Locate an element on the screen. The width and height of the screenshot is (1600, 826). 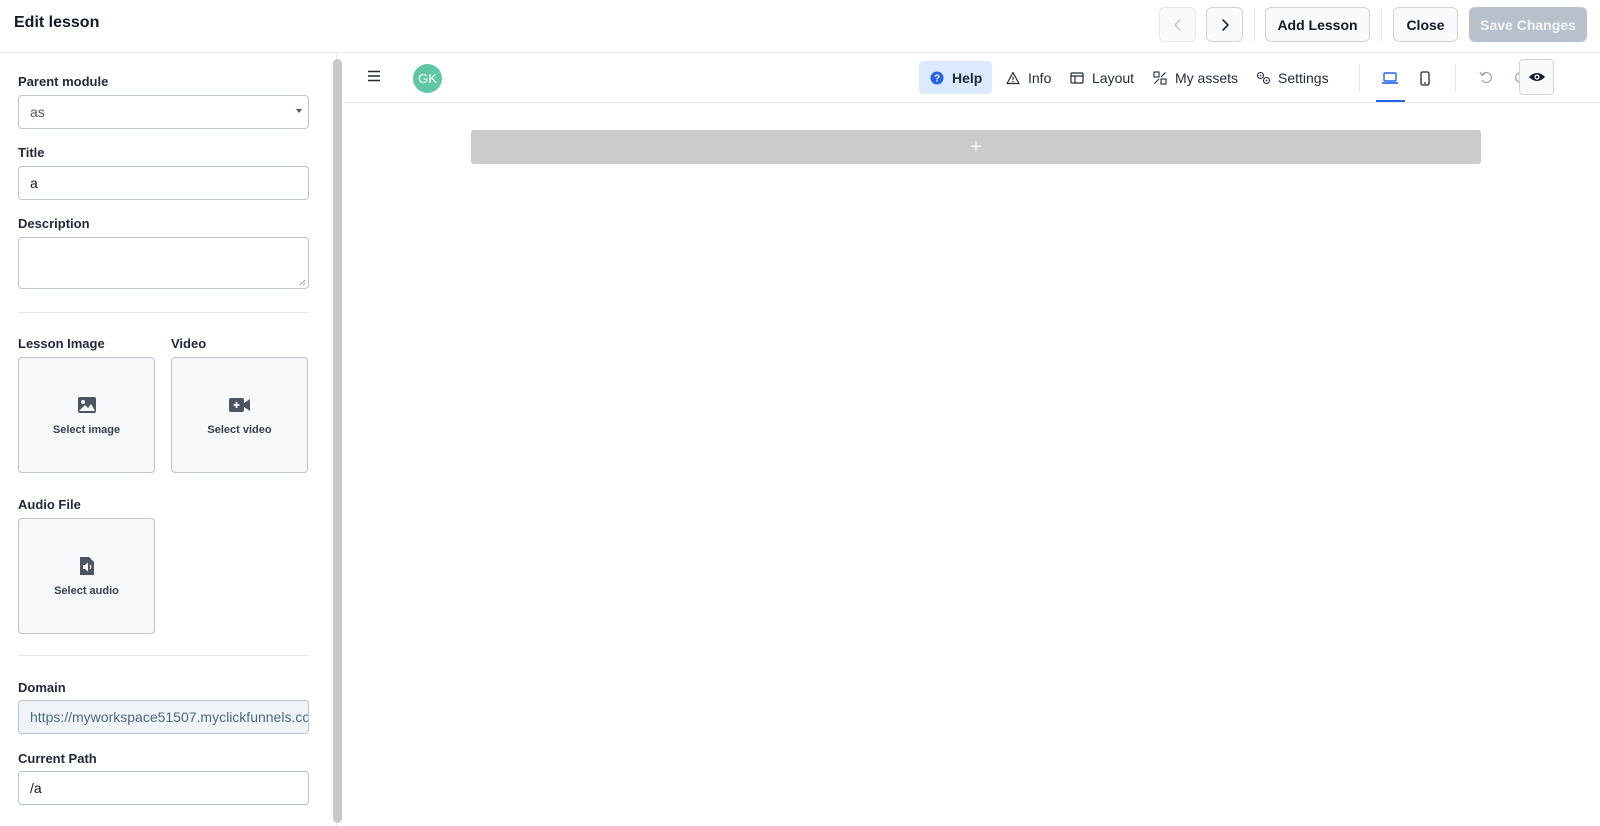
my-assets-label: My assets is located at coordinates (1207, 77).